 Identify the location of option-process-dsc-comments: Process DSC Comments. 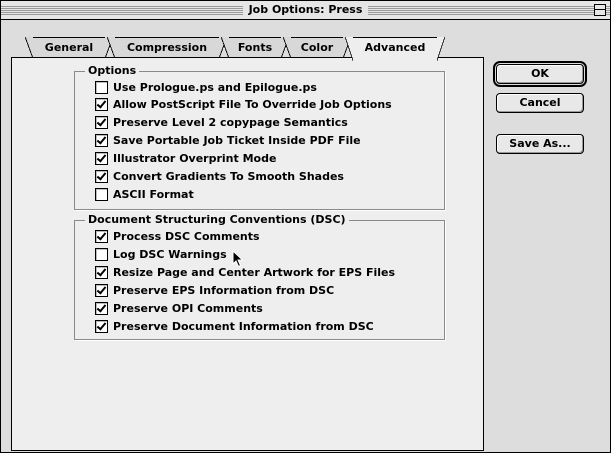
(177, 236).